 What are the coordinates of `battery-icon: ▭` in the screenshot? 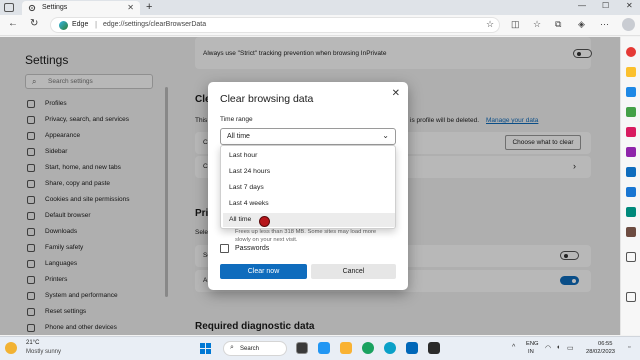 It's located at (570, 348).